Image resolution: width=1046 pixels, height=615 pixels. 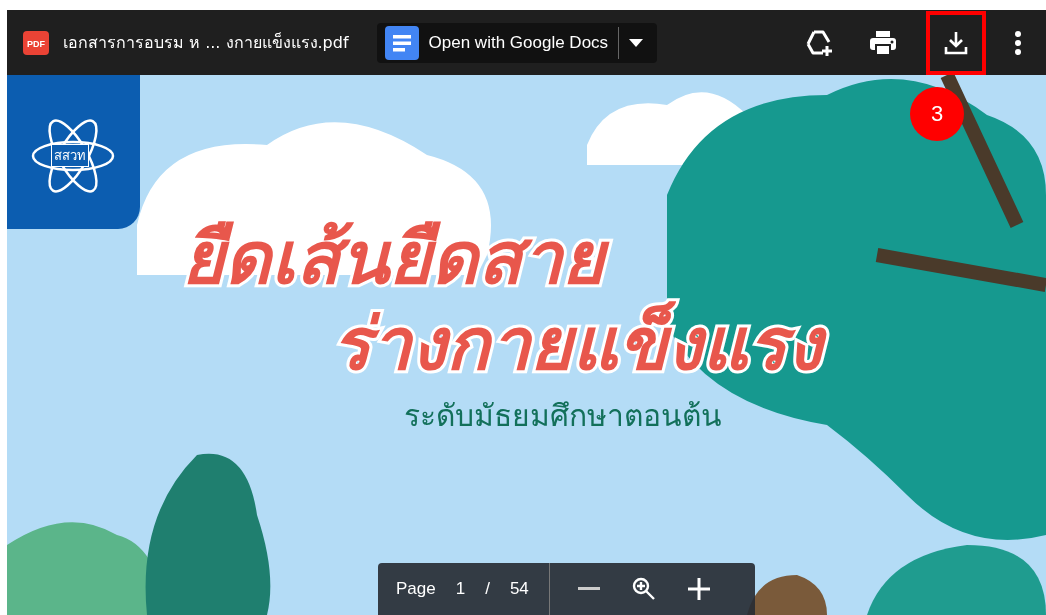 I want to click on file-name: เอกสารการอบรม ห ... งกายแข็งแรง.pdf, so click(x=206, y=42).